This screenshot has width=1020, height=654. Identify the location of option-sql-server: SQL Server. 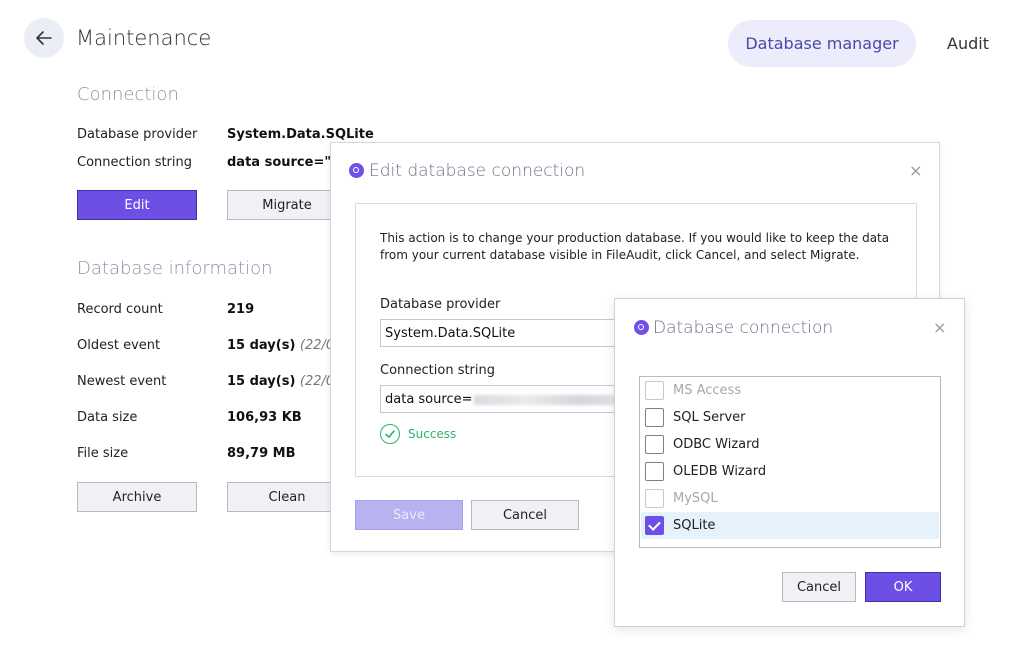
(790, 417).